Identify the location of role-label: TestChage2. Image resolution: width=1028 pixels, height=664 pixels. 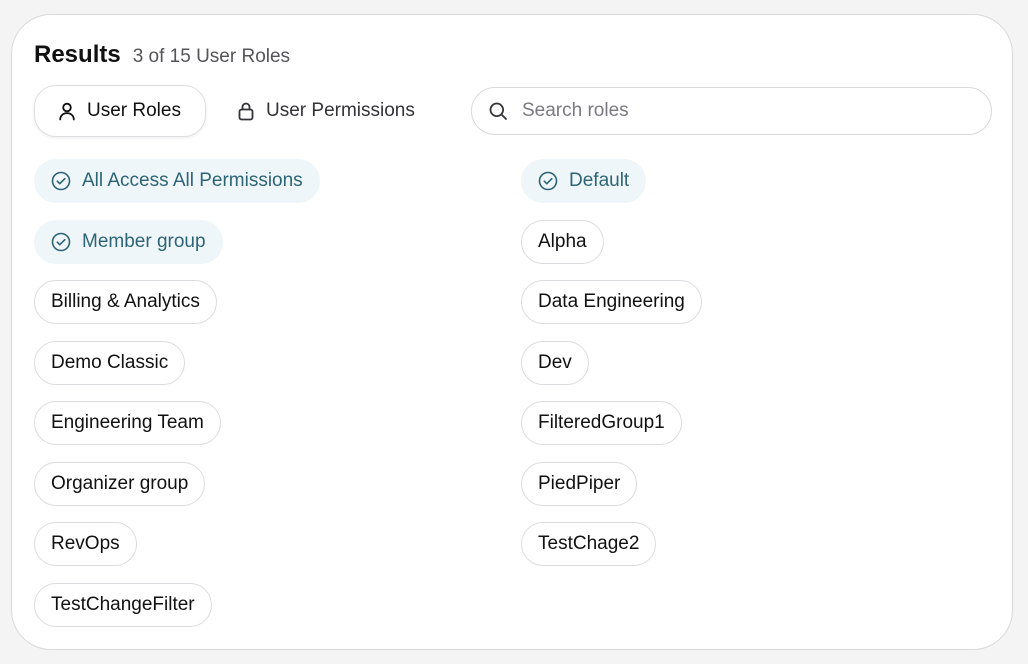
(589, 543).